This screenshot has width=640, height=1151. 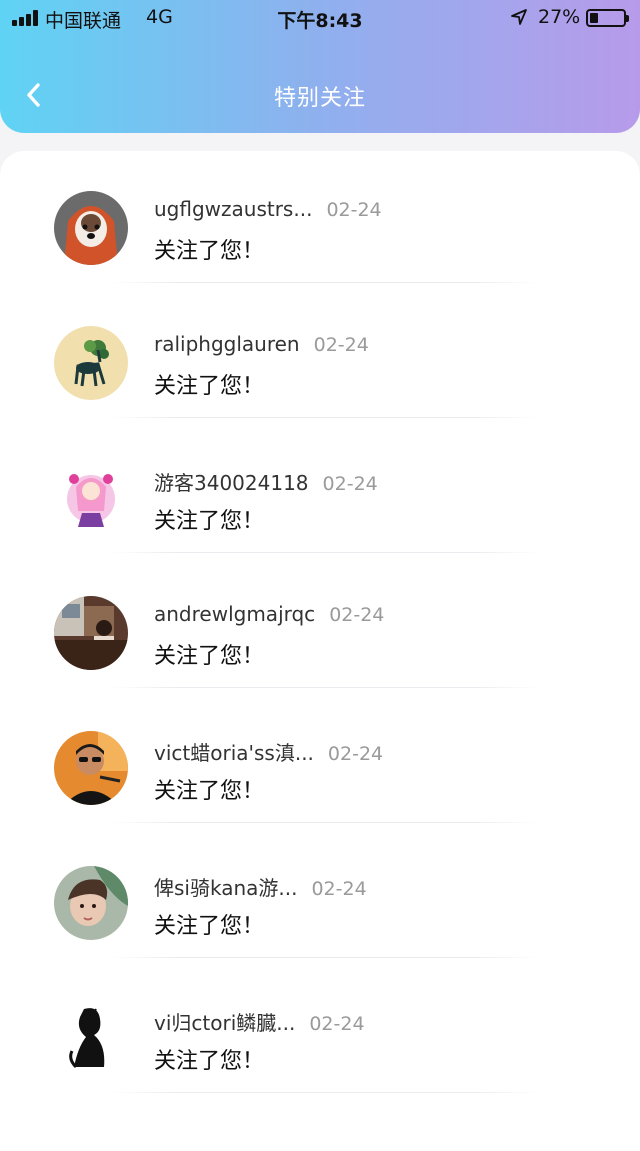 I want to click on name-row: raliphgglauren 02-24, so click(x=261, y=344).